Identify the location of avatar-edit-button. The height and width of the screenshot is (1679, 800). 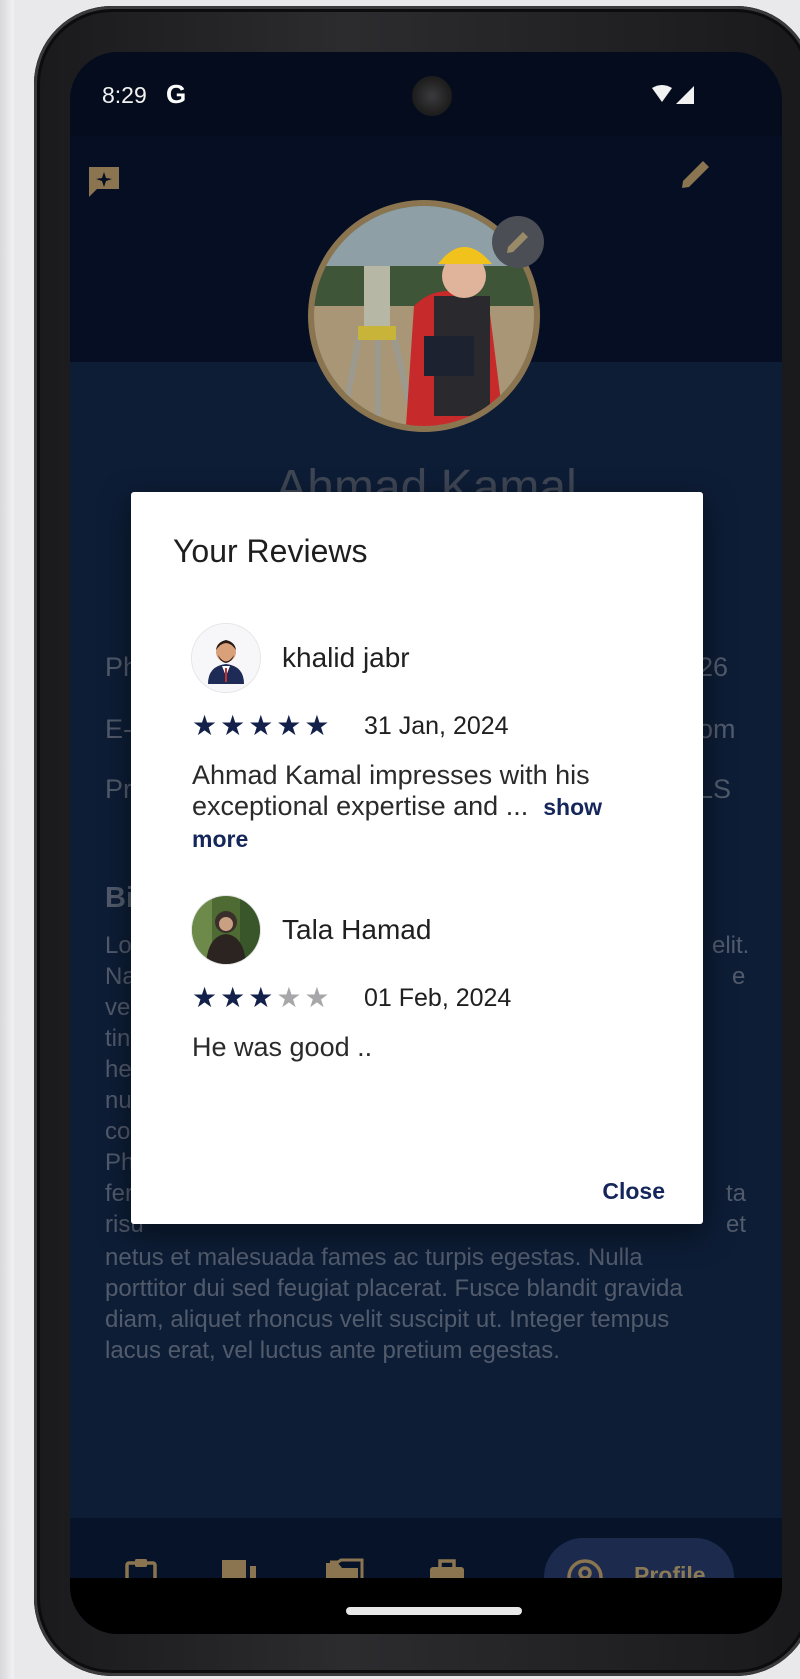
(518, 242).